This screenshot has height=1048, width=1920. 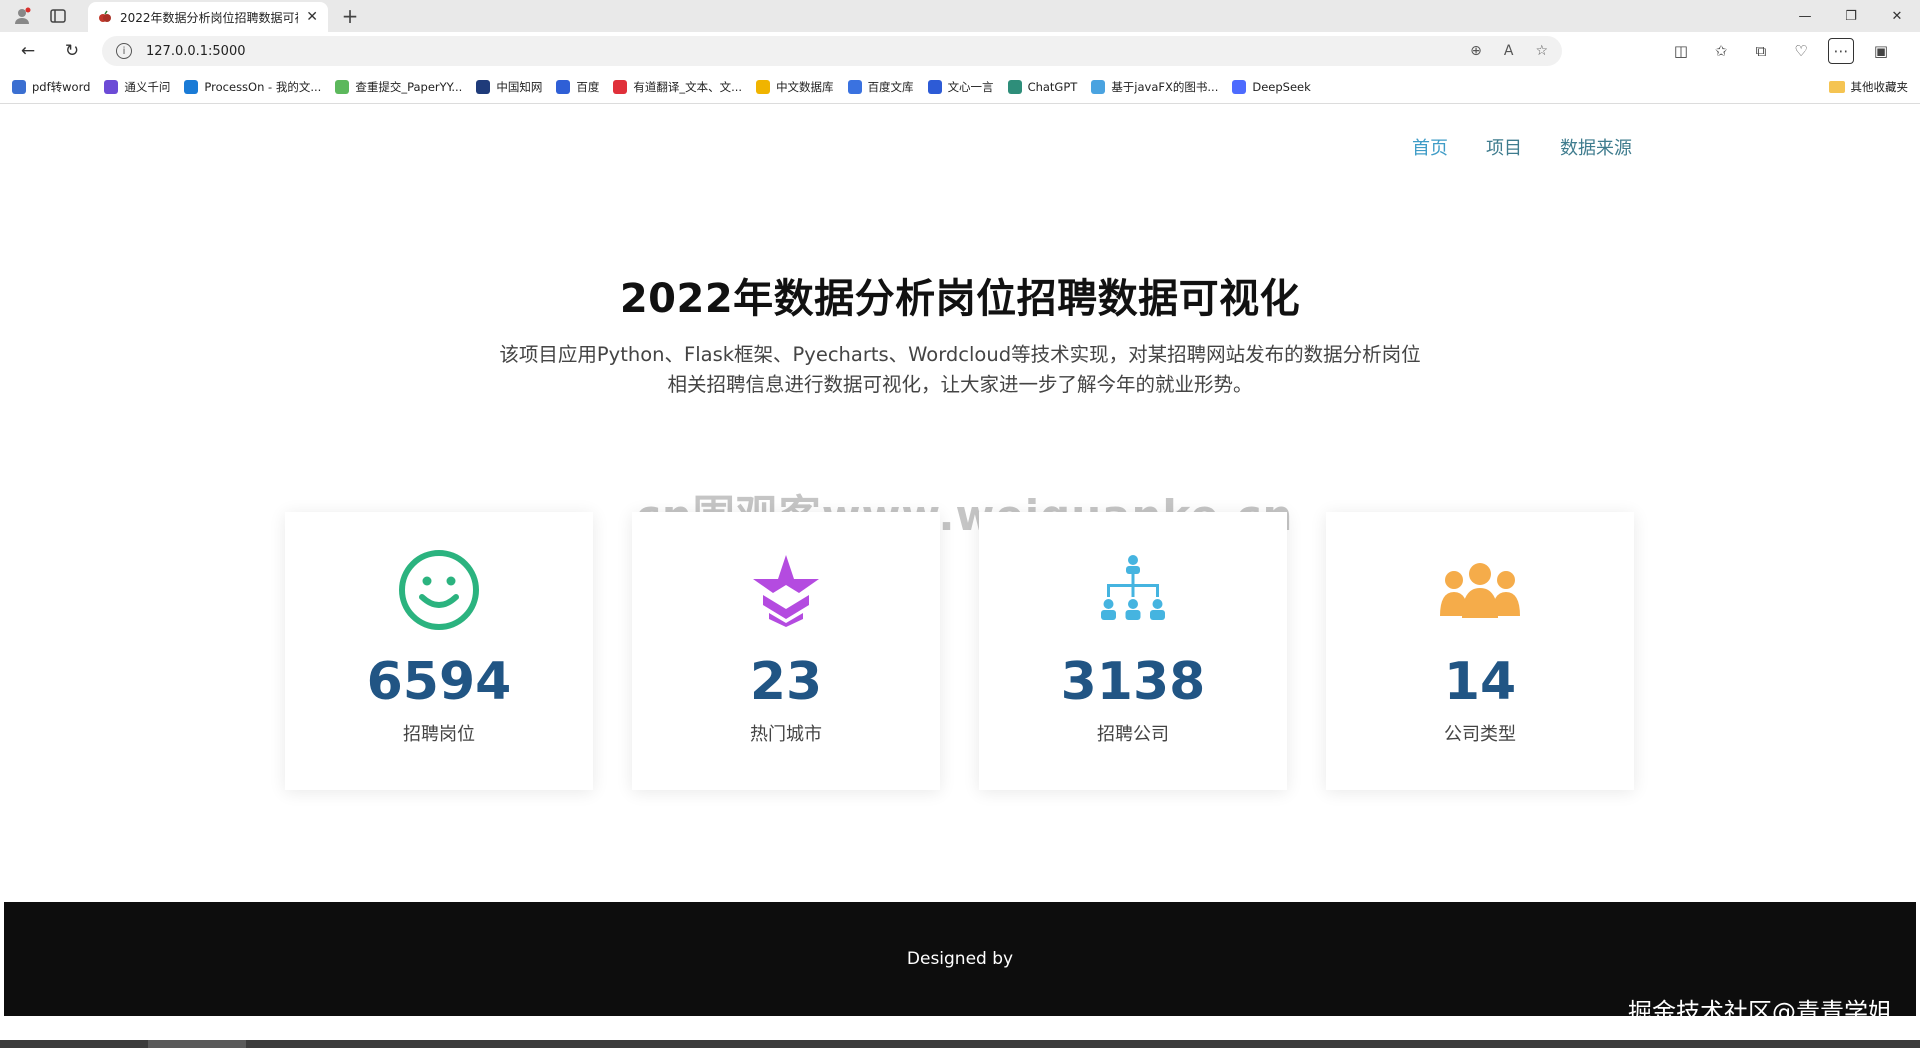 I want to click on corner-watermark: 掘金技术社区@青青学姐, so click(x=1760, y=1007).